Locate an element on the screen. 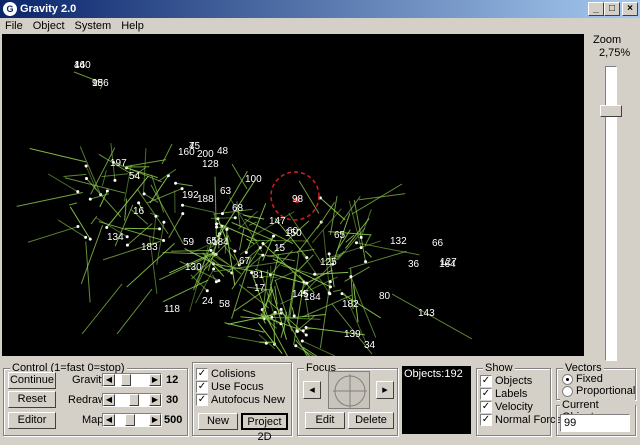  arrow-left-icon: ◂ is located at coordinates (312, 390).